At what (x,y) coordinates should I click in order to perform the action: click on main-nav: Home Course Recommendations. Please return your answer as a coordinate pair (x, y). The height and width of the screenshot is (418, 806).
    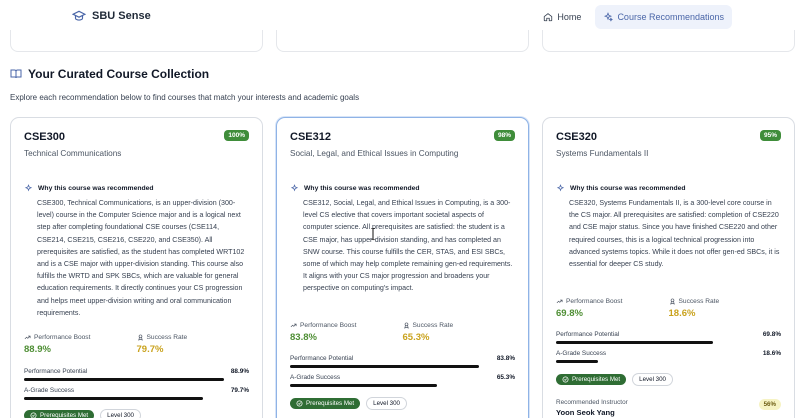
    Looking at the image, I should click on (633, 17).